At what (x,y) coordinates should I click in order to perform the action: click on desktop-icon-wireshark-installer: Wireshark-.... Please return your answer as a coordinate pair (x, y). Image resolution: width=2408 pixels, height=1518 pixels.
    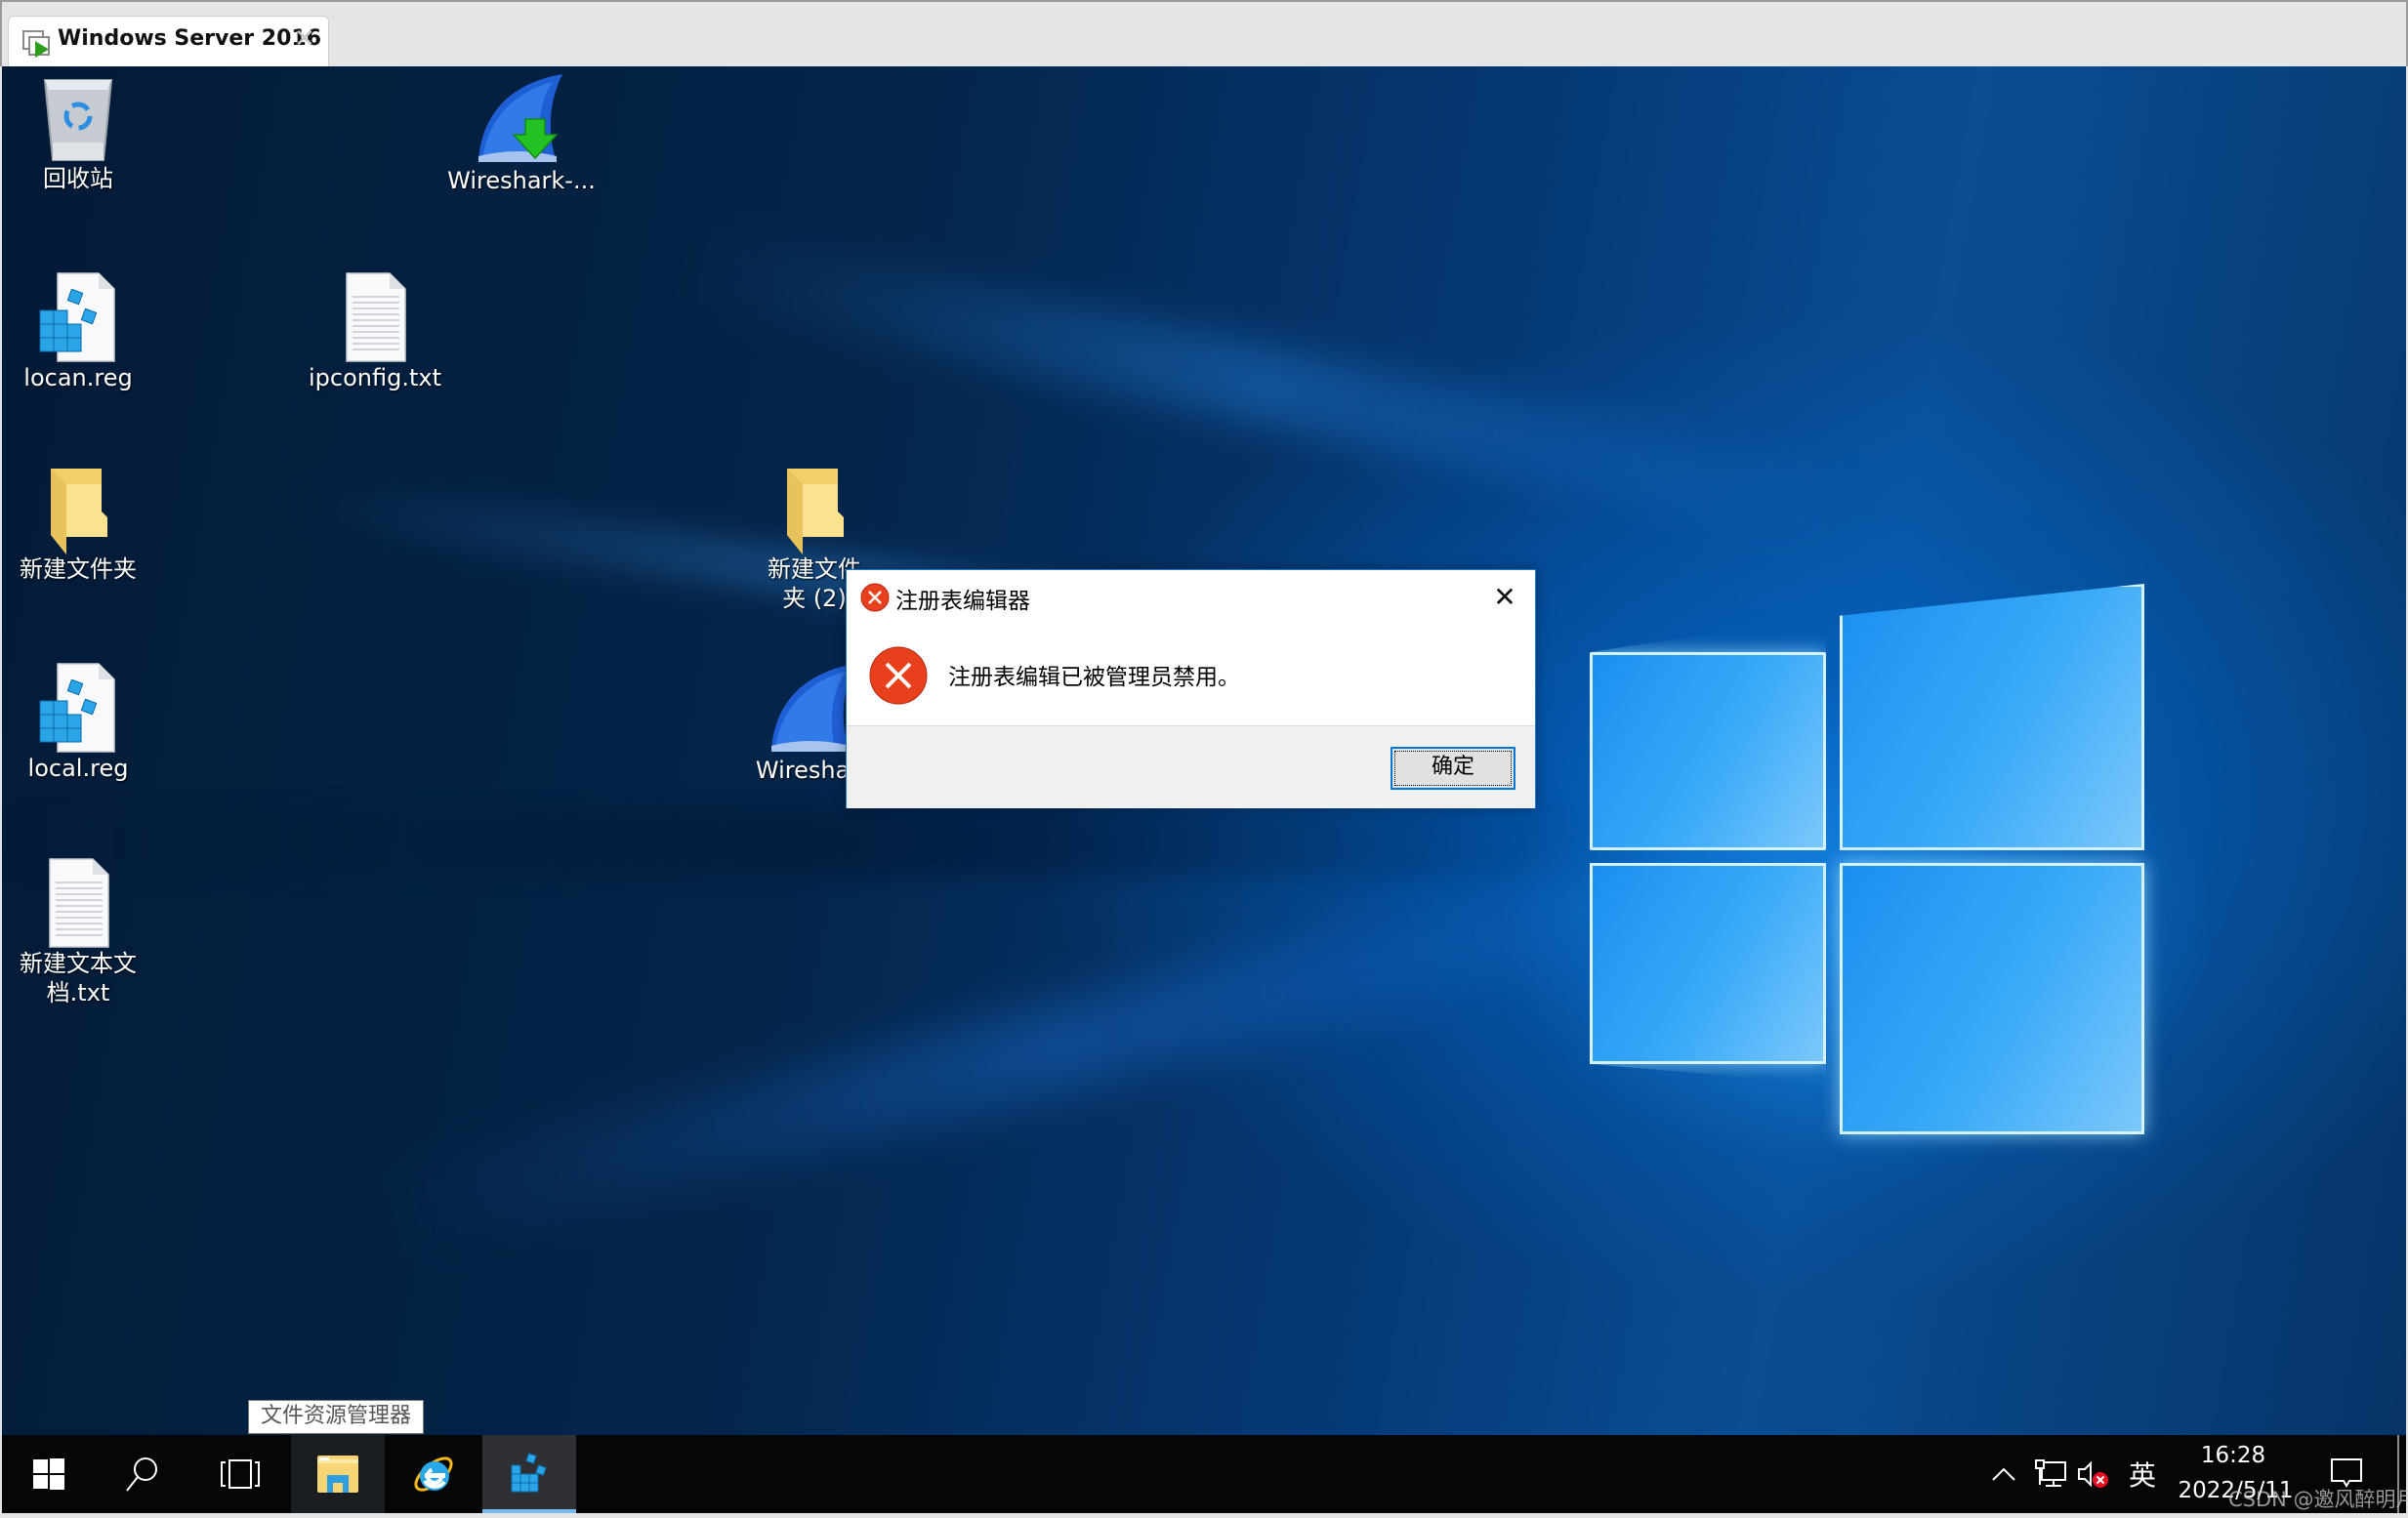
    Looking at the image, I should click on (521, 133).